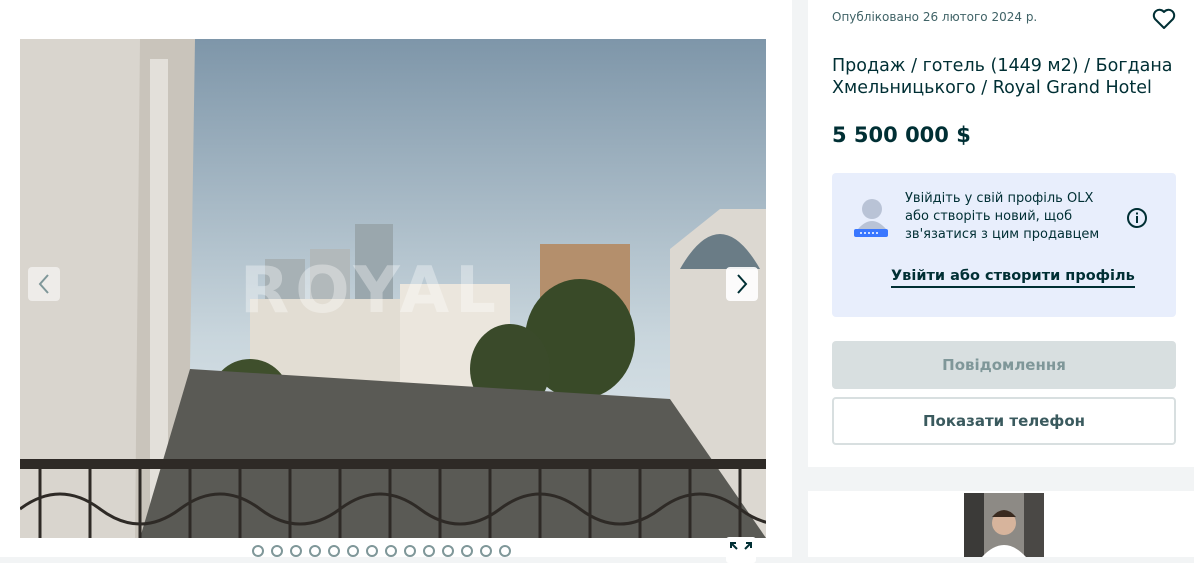 The height and width of the screenshot is (563, 1194). Describe the element at coordinates (935, 17) in the screenshot. I see `posted-date: Опубліковано 26 лютого 2024 р.` at that location.